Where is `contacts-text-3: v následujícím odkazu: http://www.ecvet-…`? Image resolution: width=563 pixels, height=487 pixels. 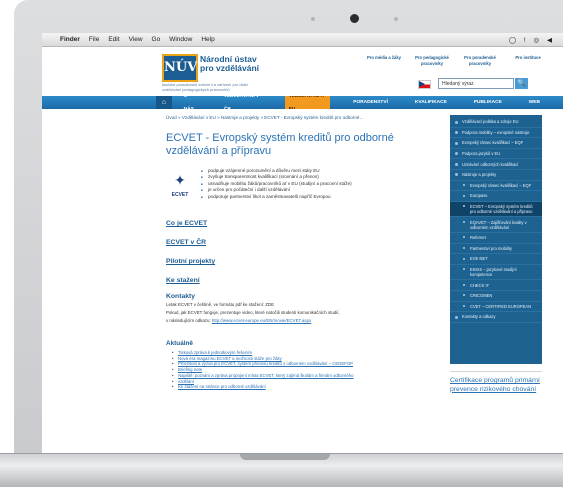
contacts-text-3: v následujícím odkazu: http://www.ecvet-… is located at coordinates (291, 321).